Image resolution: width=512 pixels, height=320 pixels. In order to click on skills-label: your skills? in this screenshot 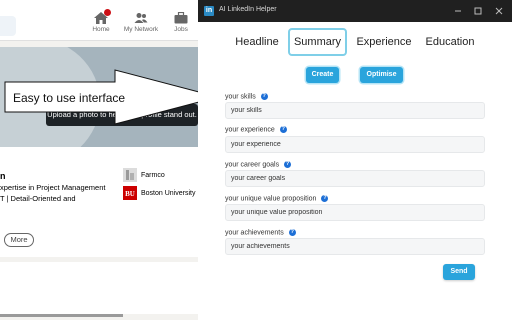, I will do `click(246, 96)`.